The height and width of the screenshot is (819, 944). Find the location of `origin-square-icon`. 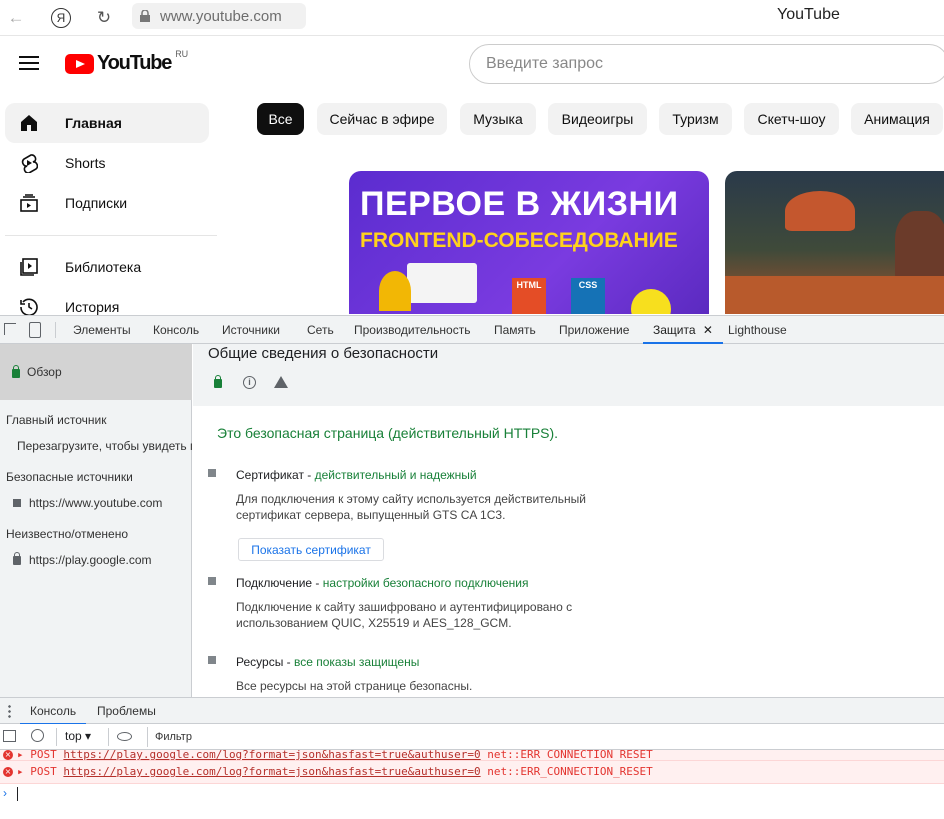

origin-square-icon is located at coordinates (17, 503).